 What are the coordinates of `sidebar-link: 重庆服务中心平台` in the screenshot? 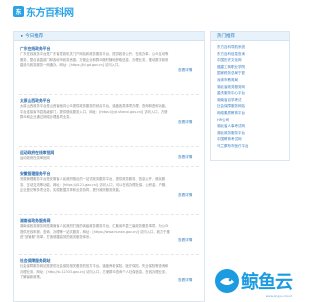 It's located at (253, 93).